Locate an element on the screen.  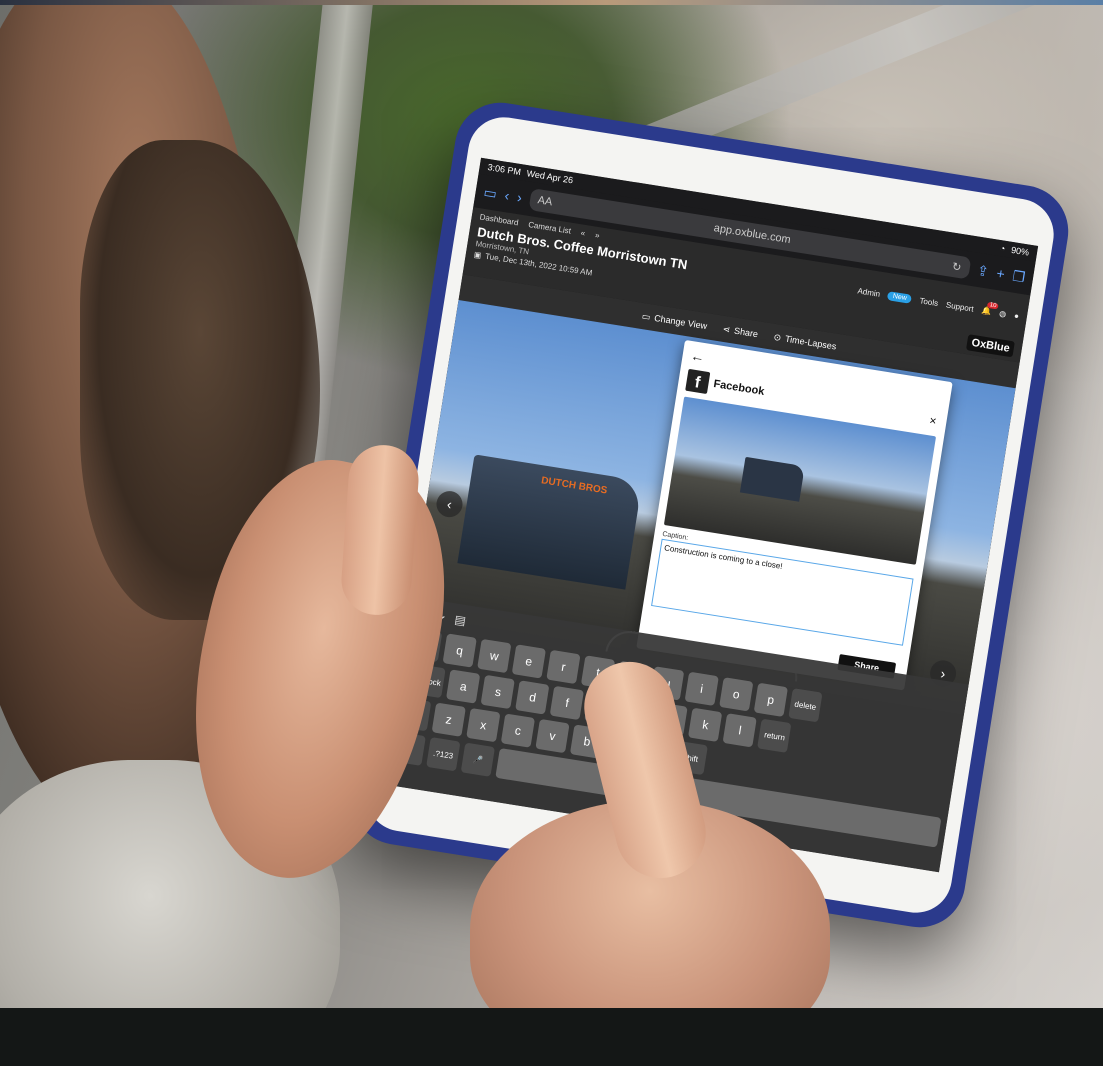
key-f: f is located at coordinates (567, 703).